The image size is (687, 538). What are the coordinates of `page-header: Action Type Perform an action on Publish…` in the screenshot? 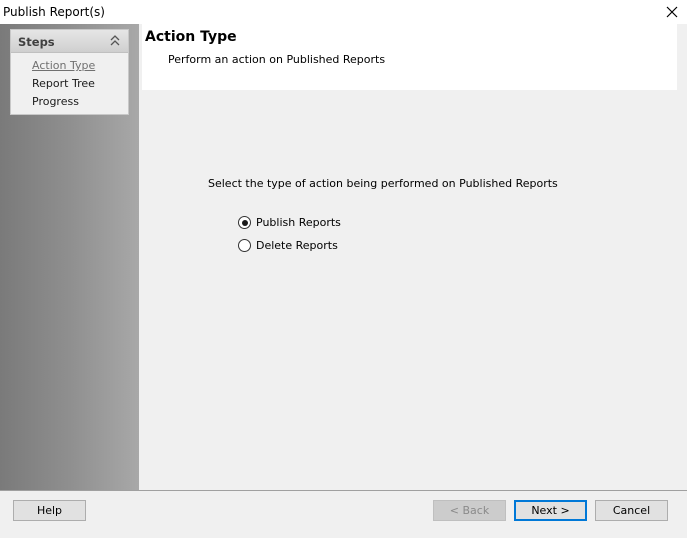 It's located at (409, 57).